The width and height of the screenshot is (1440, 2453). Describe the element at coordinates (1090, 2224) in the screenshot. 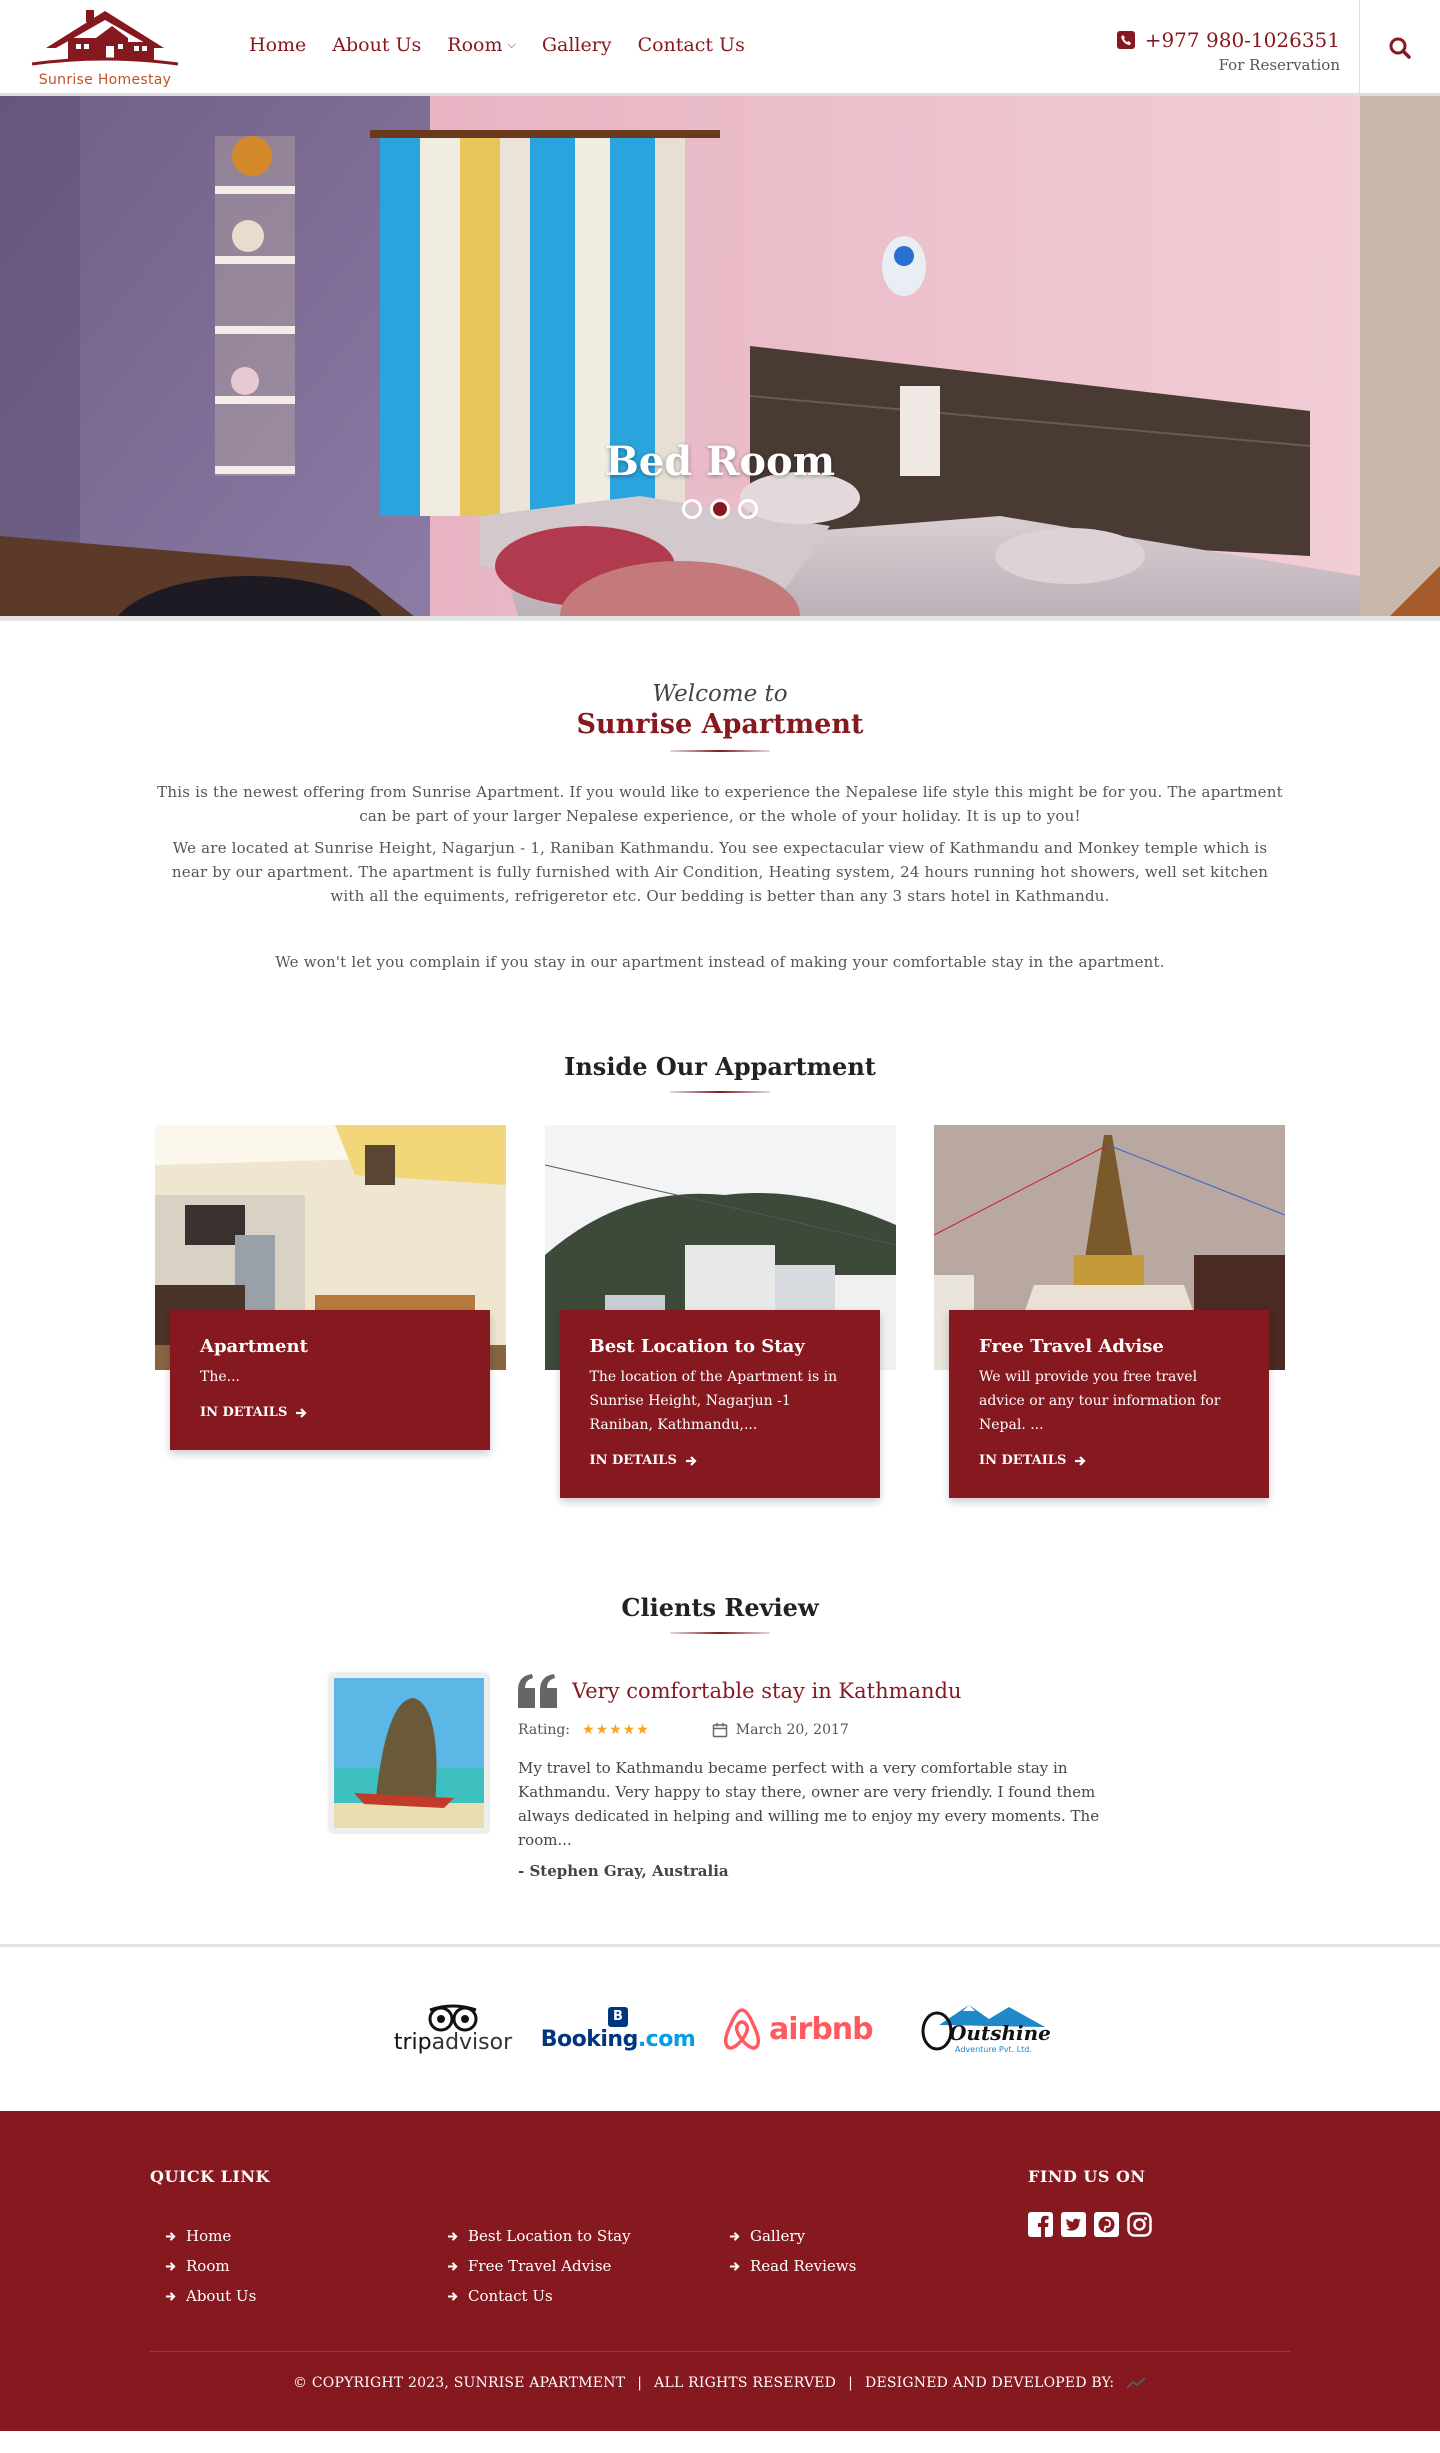

I see `social-links` at that location.